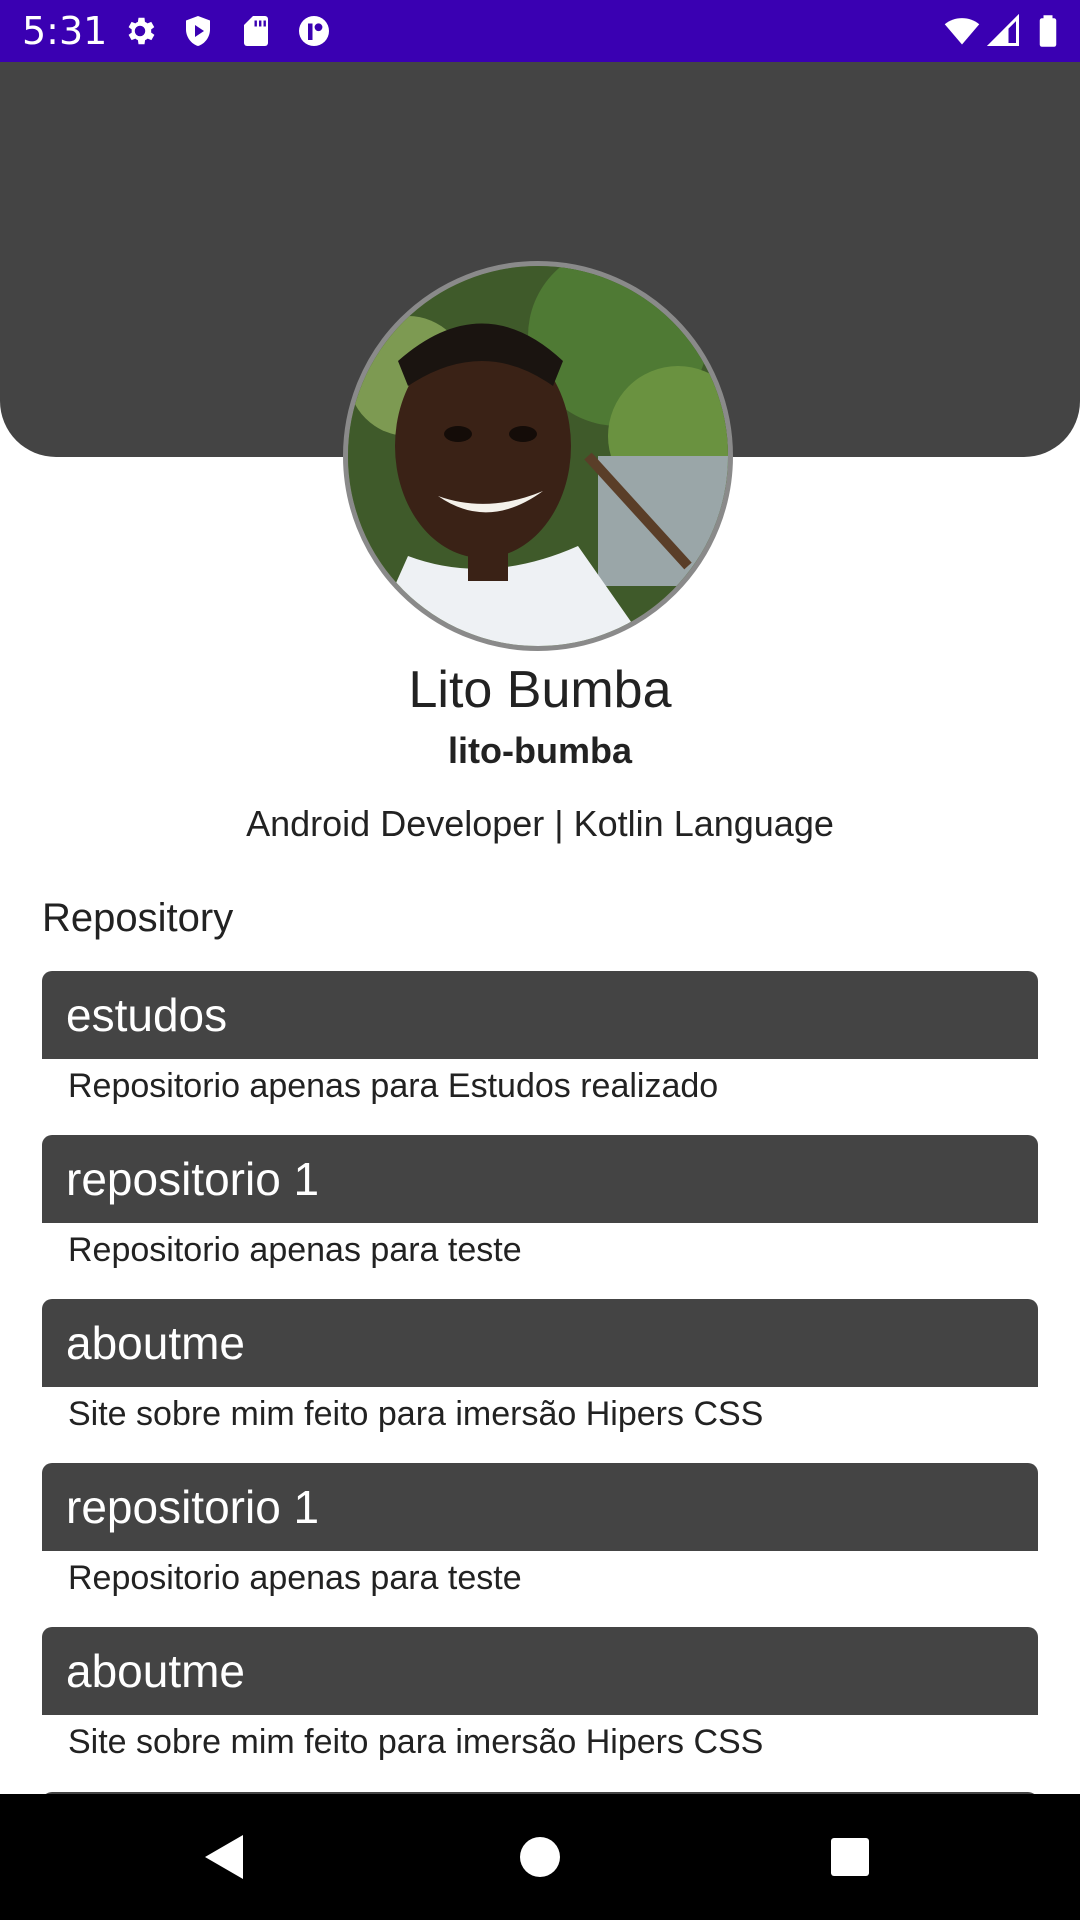  Describe the element at coordinates (962, 31) in the screenshot. I see `wifi-icon` at that location.